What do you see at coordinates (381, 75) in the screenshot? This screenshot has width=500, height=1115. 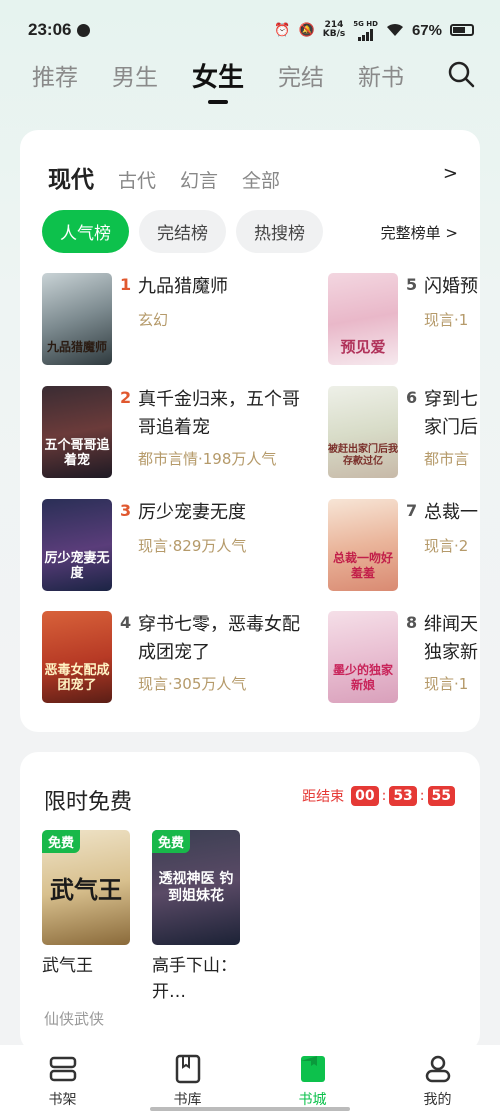 I see `tab-new: 新书` at bounding box center [381, 75].